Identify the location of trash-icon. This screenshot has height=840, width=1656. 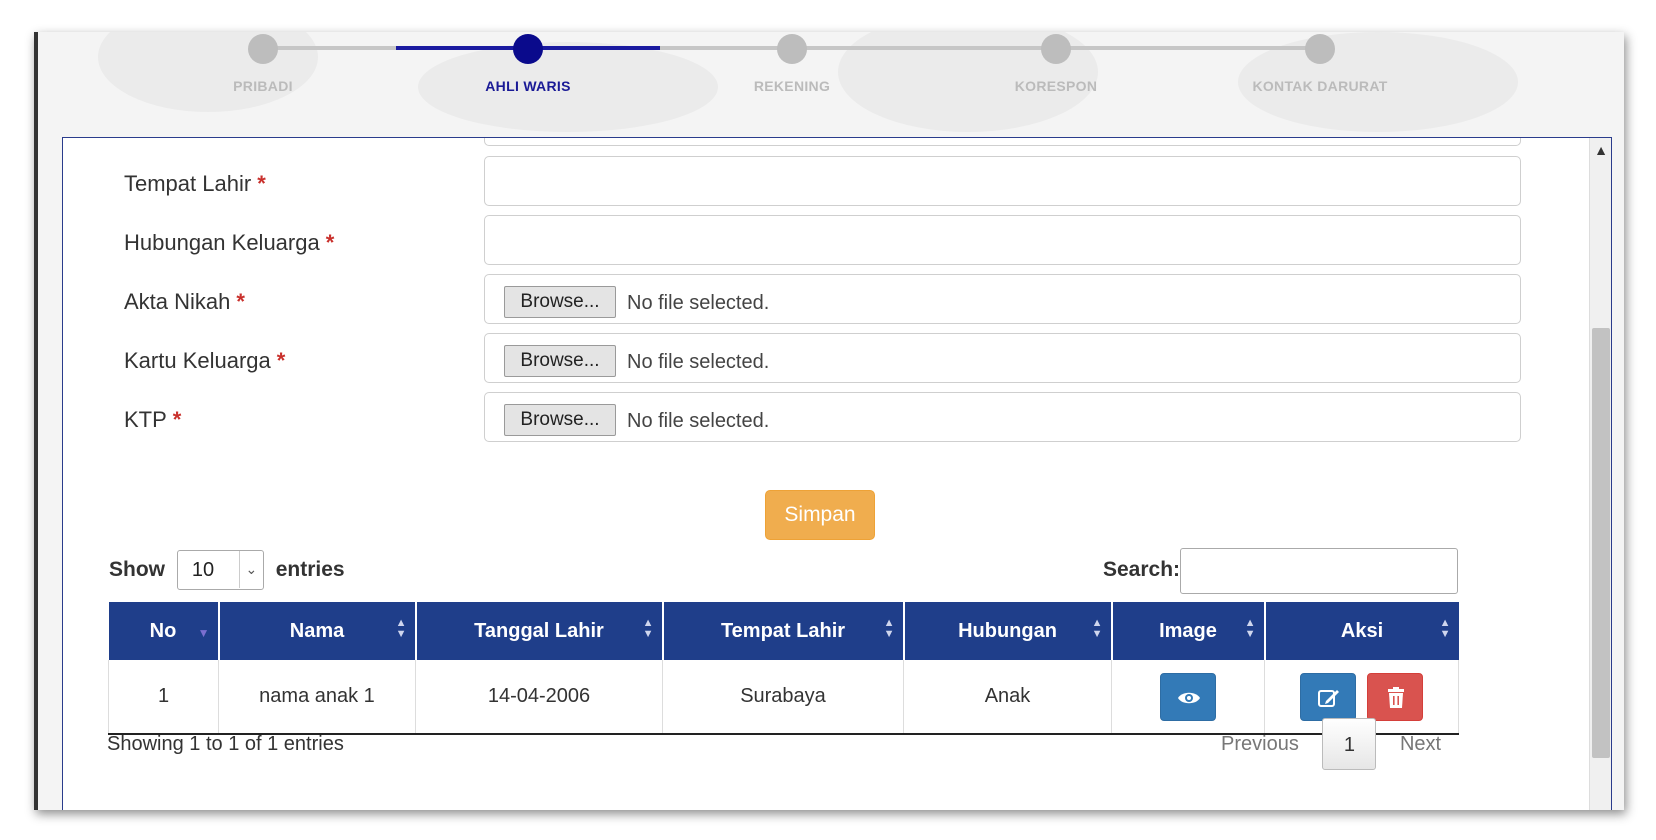
(1396, 697).